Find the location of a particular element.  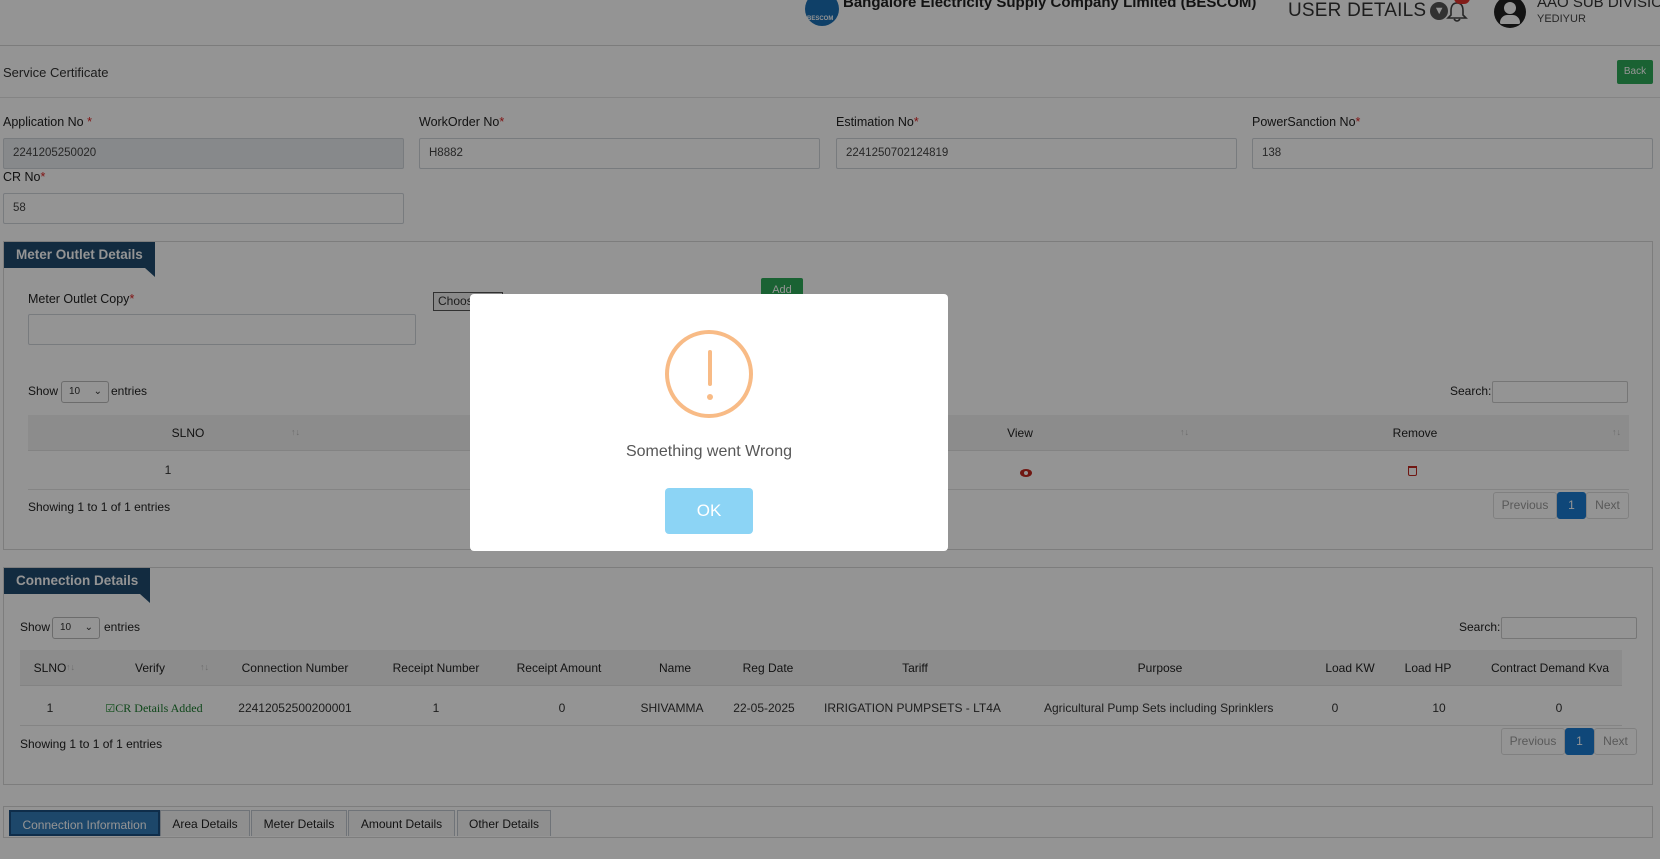

alert-dialog: Something went Wrong OK is located at coordinates (709, 422).